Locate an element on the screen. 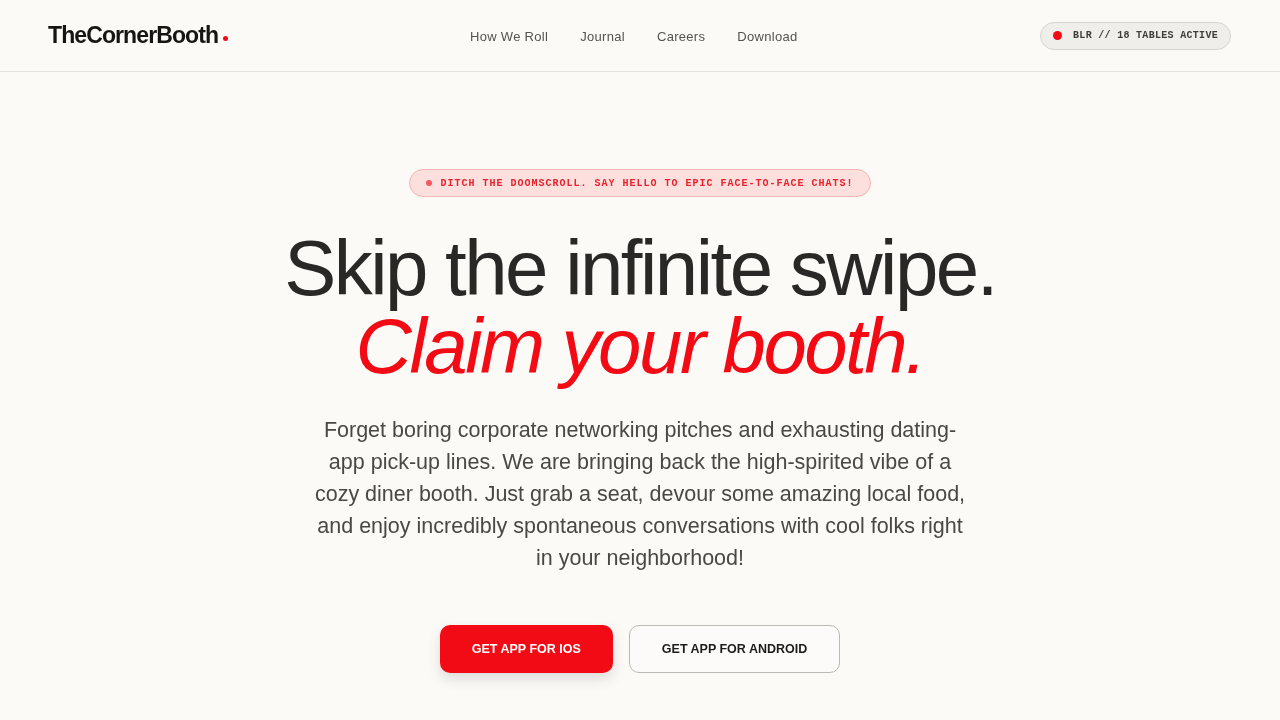  nav-link: Careers is located at coordinates (681, 36).